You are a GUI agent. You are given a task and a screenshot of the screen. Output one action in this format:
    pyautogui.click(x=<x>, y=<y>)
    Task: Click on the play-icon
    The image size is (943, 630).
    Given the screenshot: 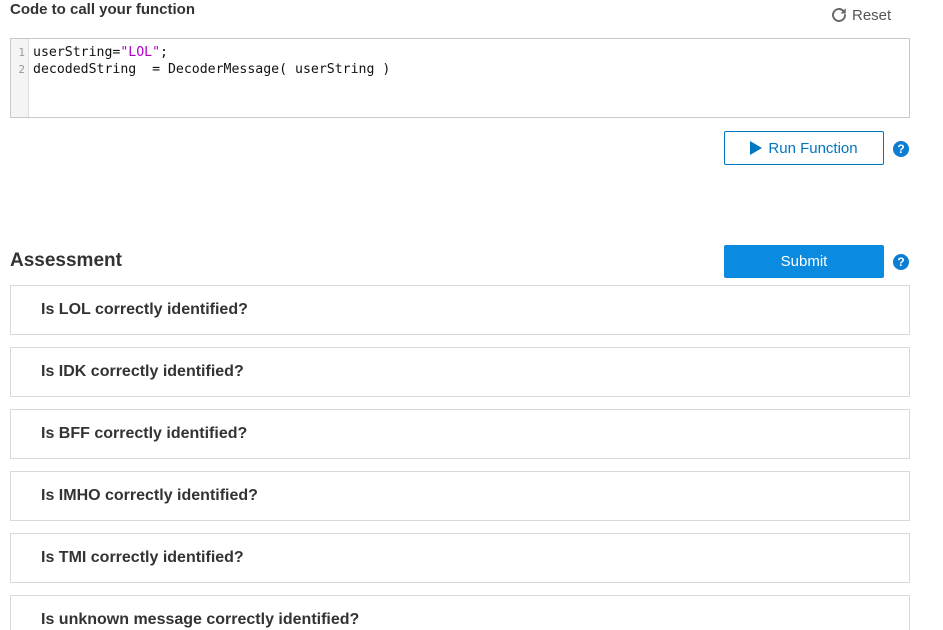 What is the action you would take?
    pyautogui.click(x=756, y=148)
    